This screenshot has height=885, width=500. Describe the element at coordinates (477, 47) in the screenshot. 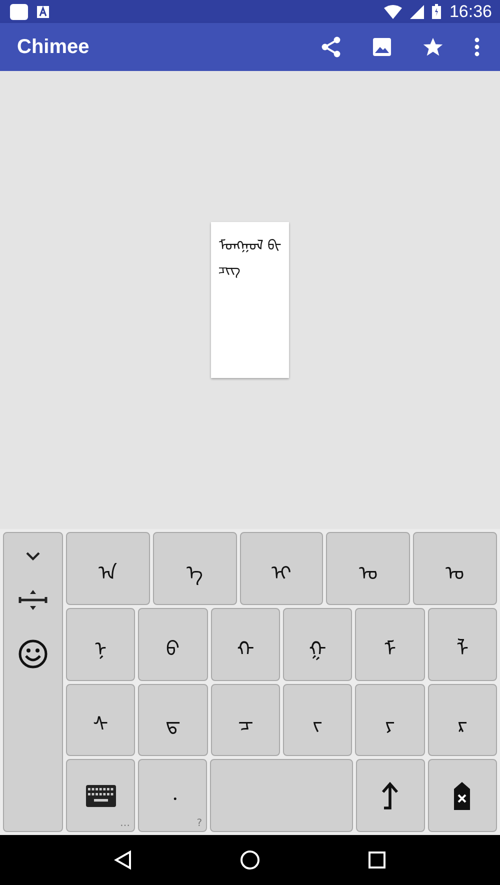

I see `more-options-icon` at that location.